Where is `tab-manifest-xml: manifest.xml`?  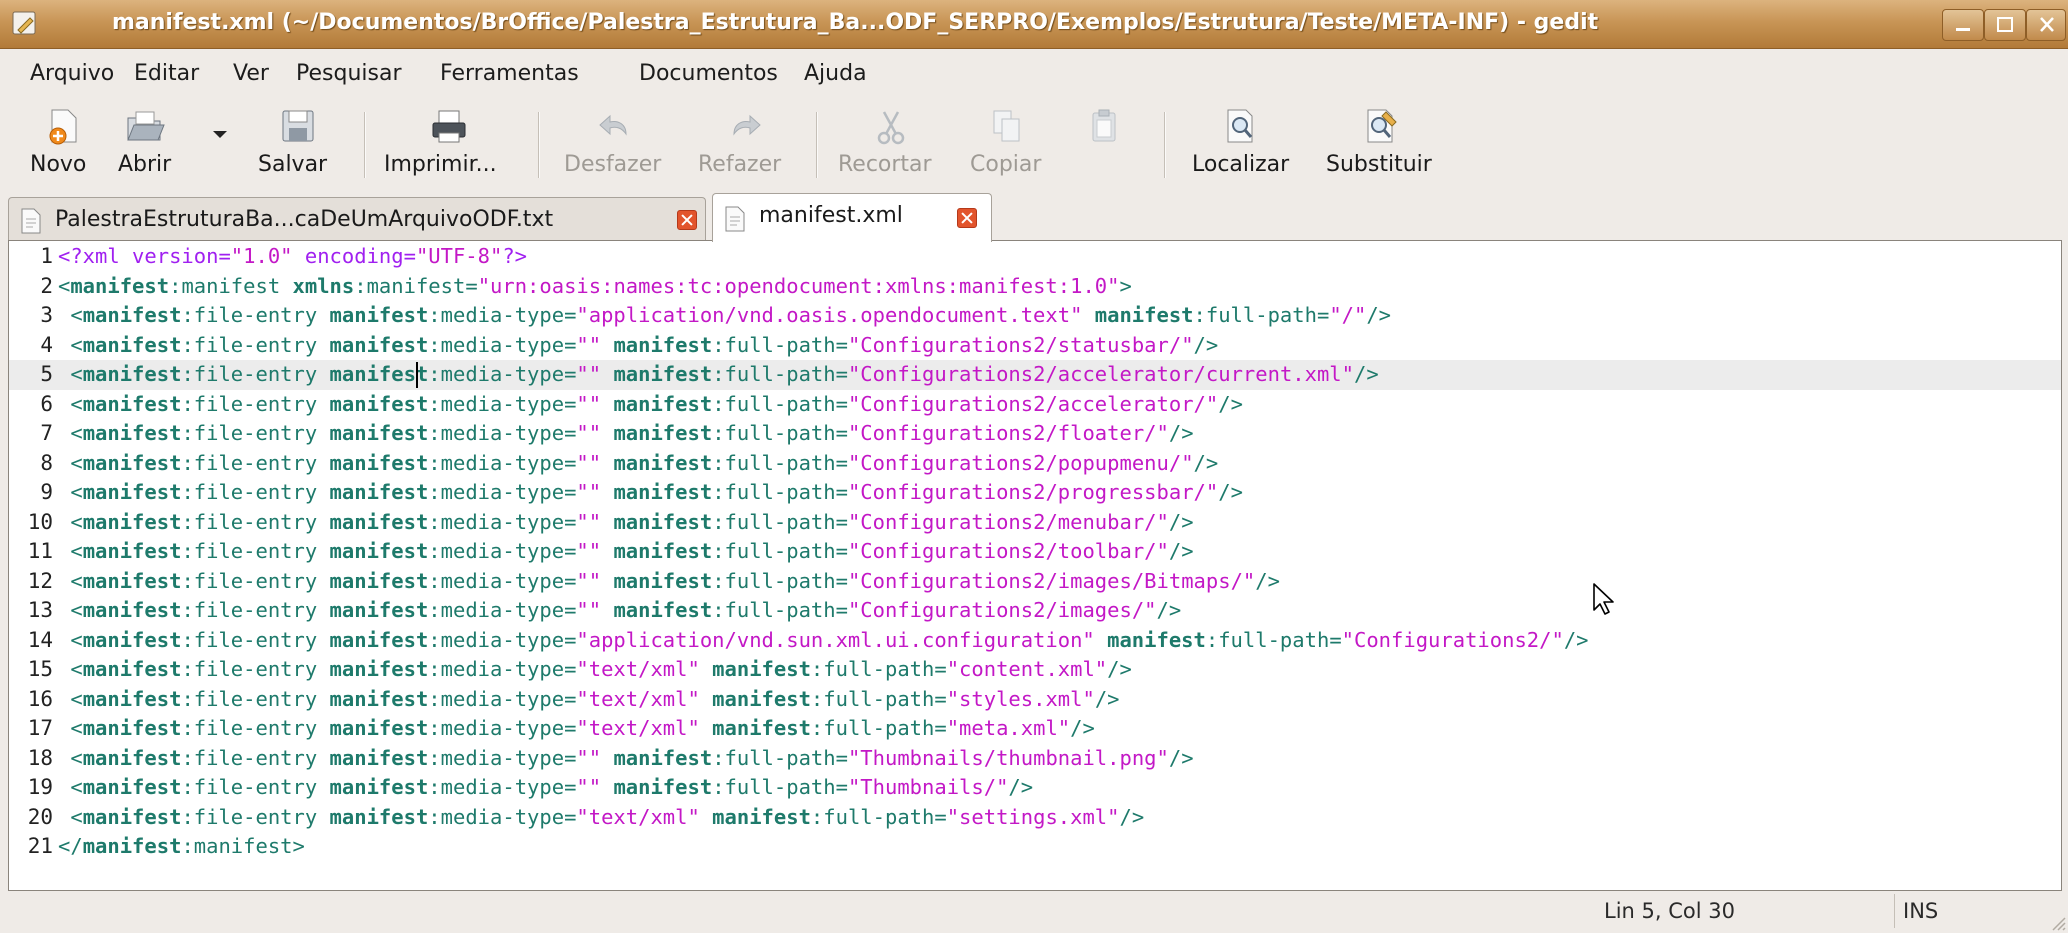
tab-manifest-xml: manifest.xml is located at coordinates (852, 217).